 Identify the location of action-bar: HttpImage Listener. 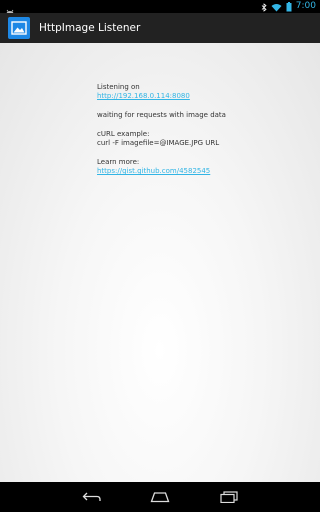
(160, 28).